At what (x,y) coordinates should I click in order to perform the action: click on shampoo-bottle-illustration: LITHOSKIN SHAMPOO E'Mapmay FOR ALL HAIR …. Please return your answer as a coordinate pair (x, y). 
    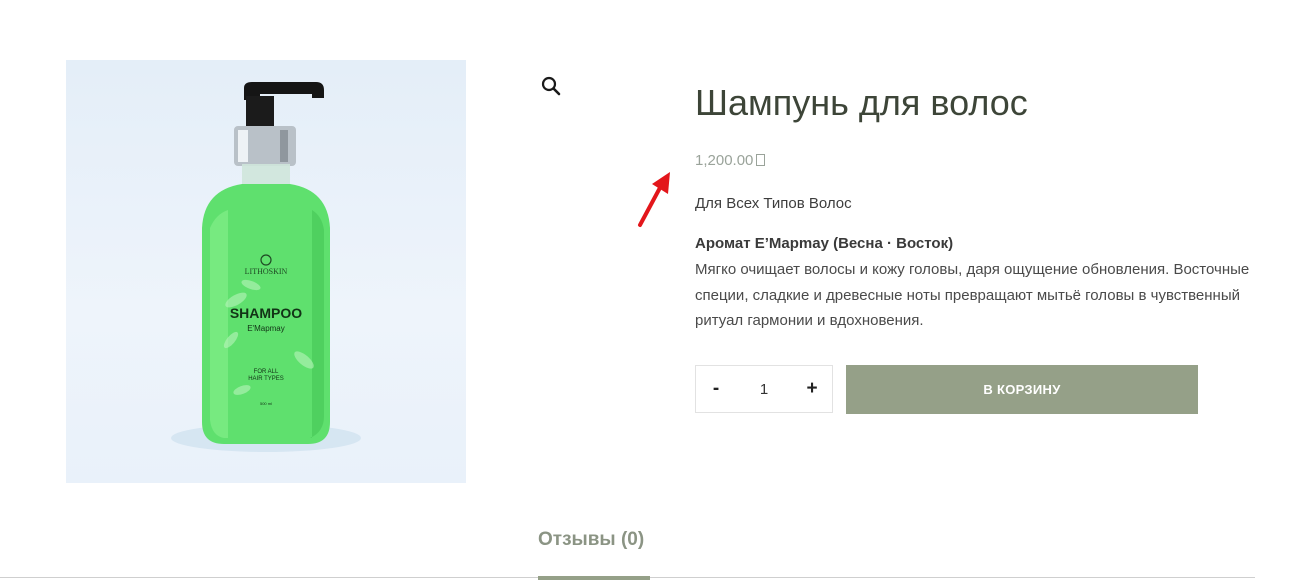
    Looking at the image, I should click on (266, 267).